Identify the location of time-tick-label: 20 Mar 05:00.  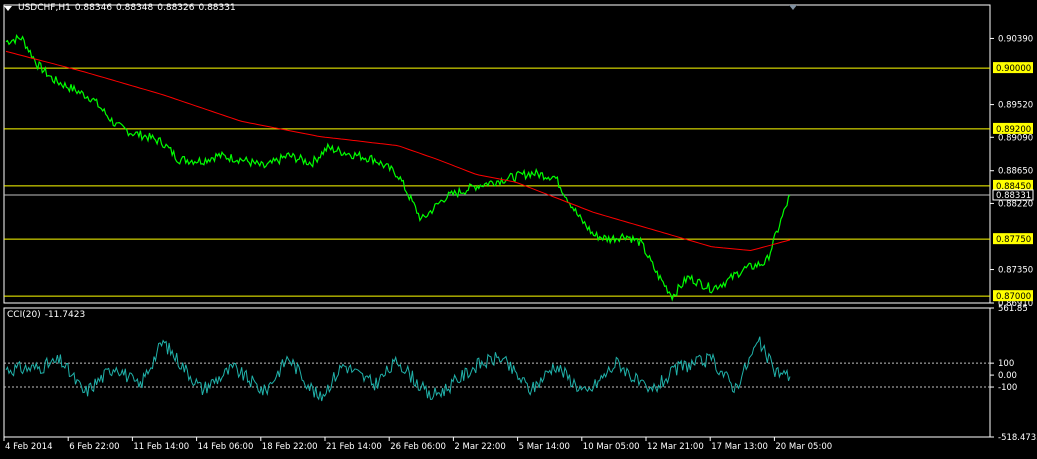
(803, 447).